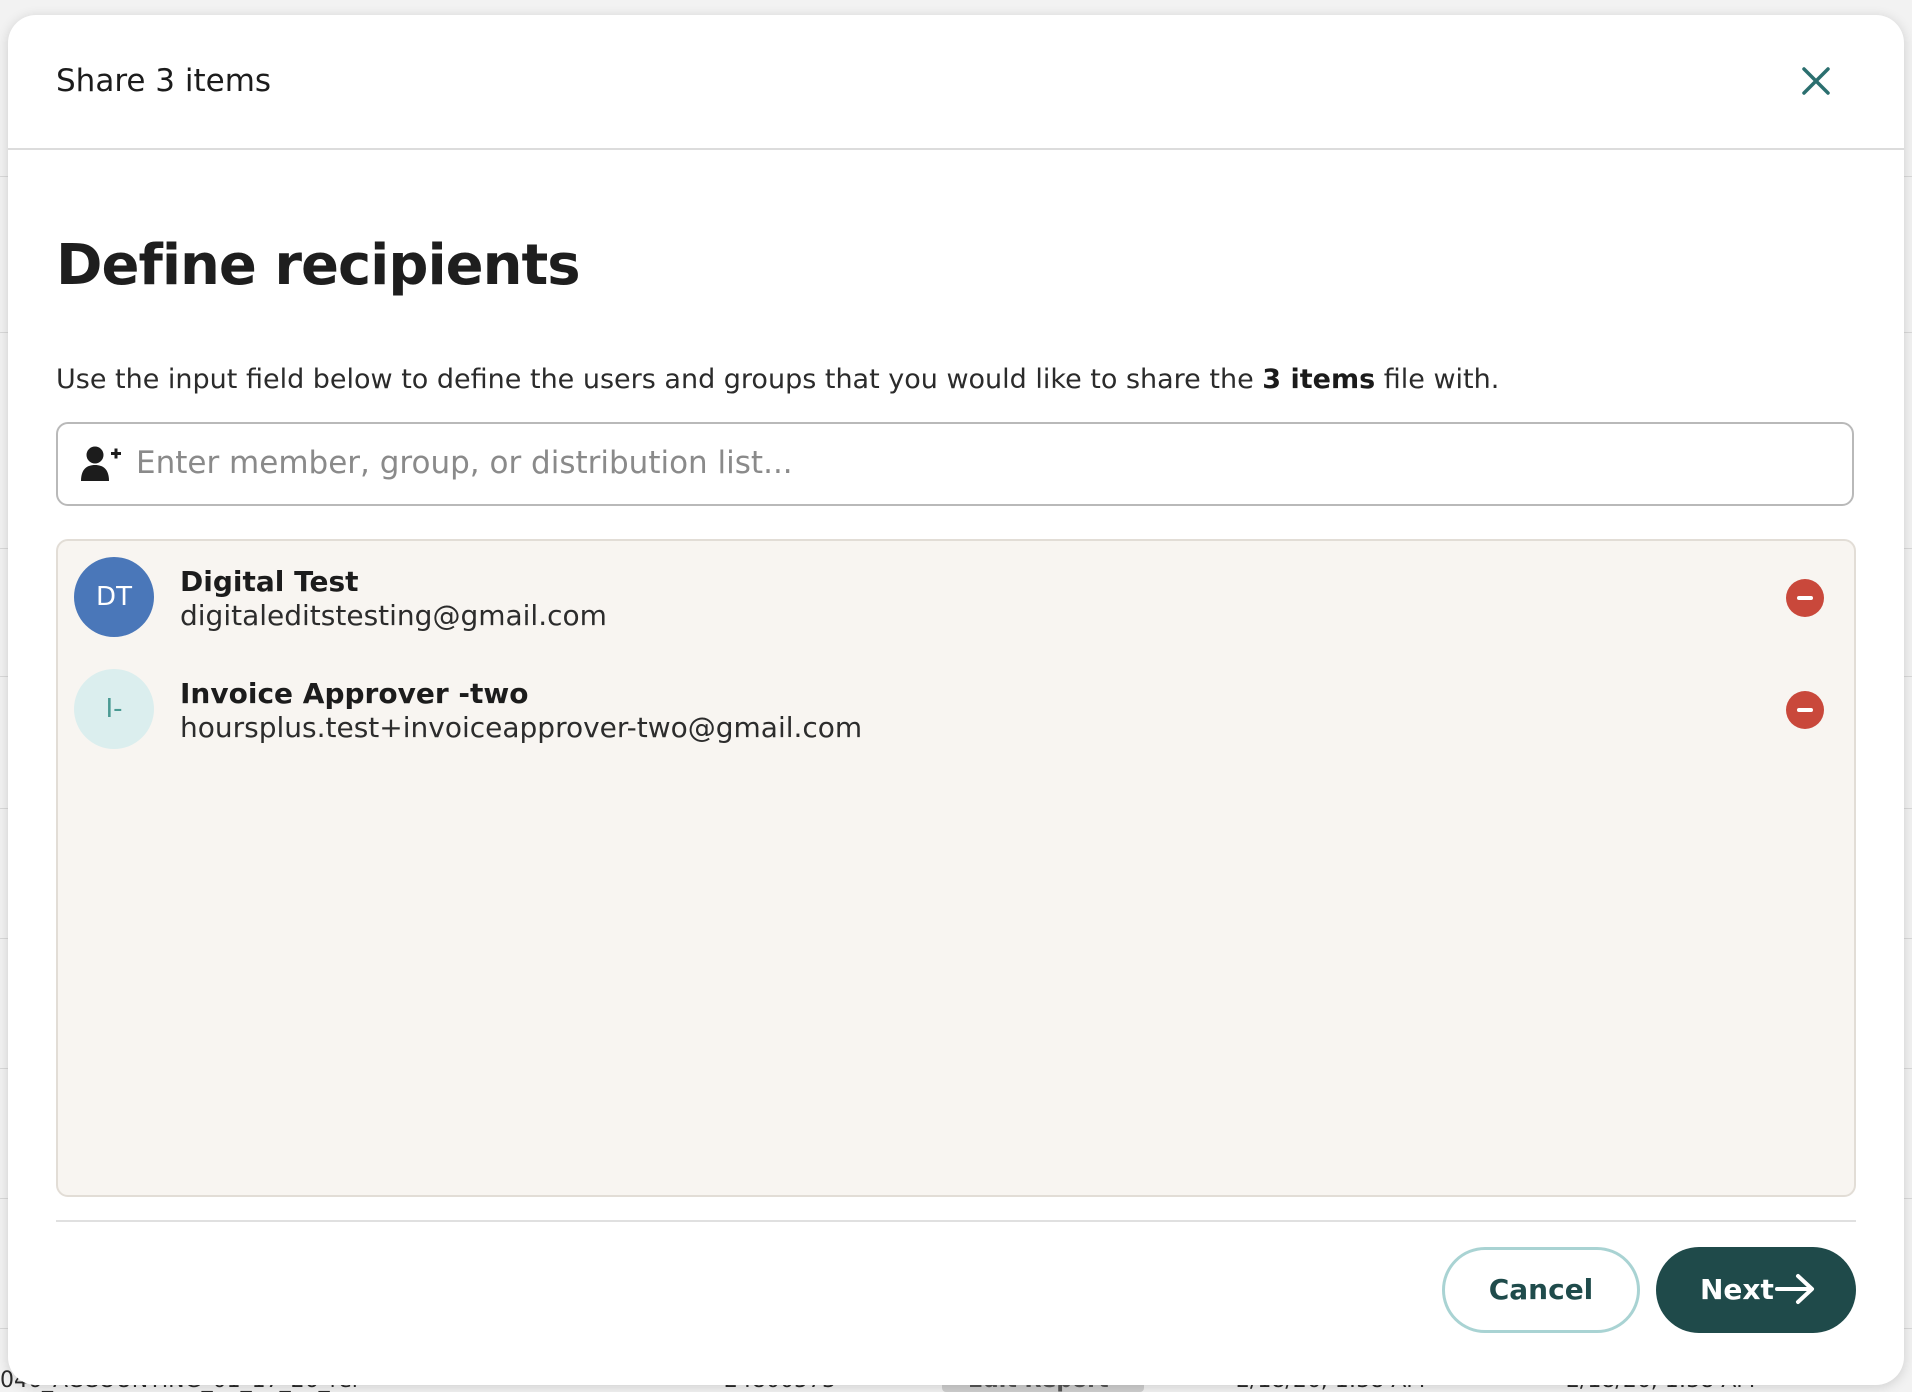 This screenshot has height=1392, width=1912. Describe the element at coordinates (101, 463) in the screenshot. I see `add-user-icon` at that location.